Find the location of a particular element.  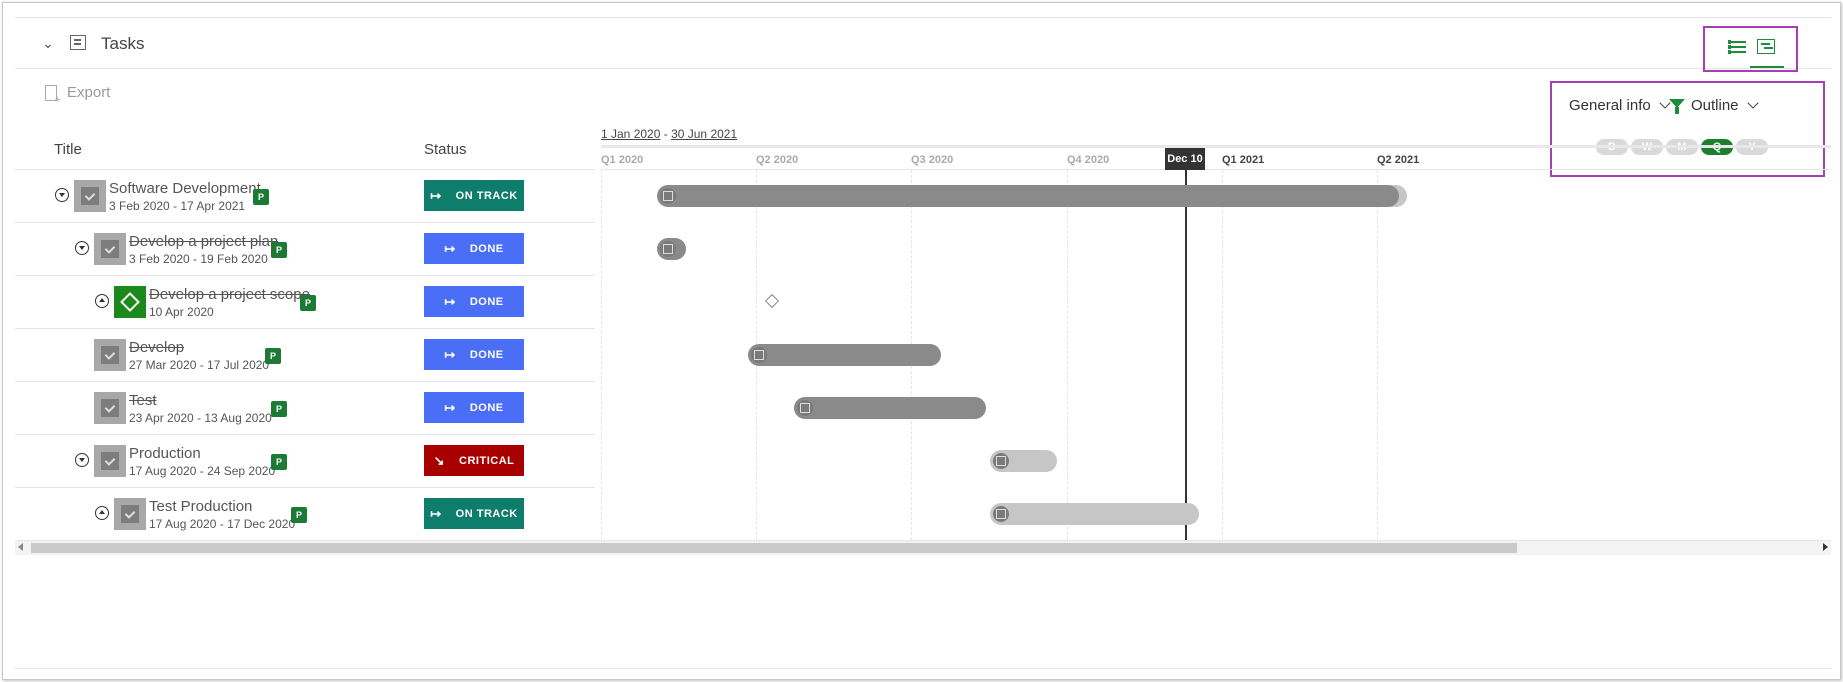

chevron-down-icon: ⌄ is located at coordinates (48, 43).